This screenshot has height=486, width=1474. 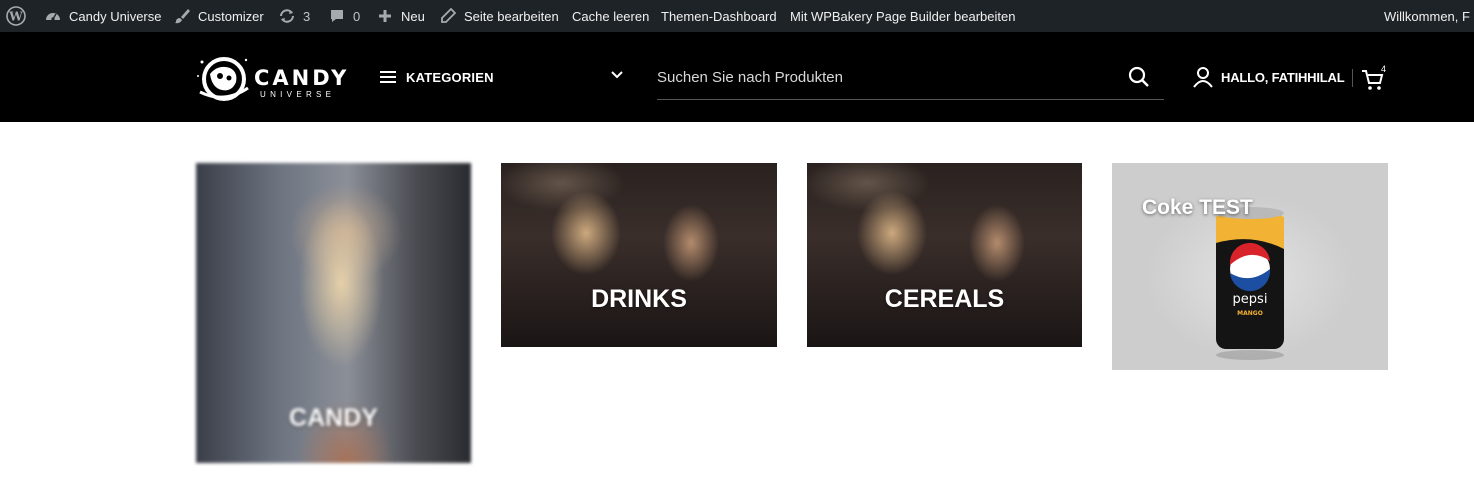 I want to click on customizer-link: Customizer, so click(x=218, y=16).